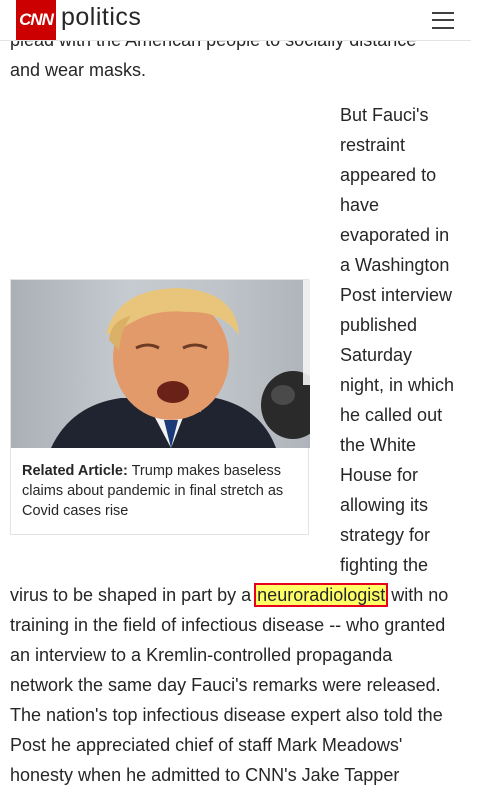  Describe the element at coordinates (101, 17) in the screenshot. I see `section-title-politics: politics` at that location.